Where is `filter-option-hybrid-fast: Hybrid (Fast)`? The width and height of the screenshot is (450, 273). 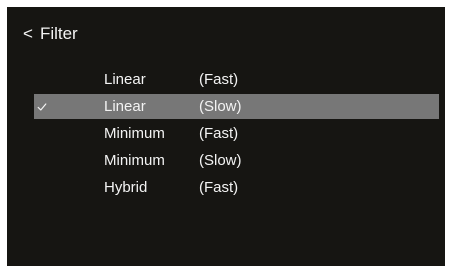 filter-option-hybrid-fast: Hybrid (Fast) is located at coordinates (236, 187).